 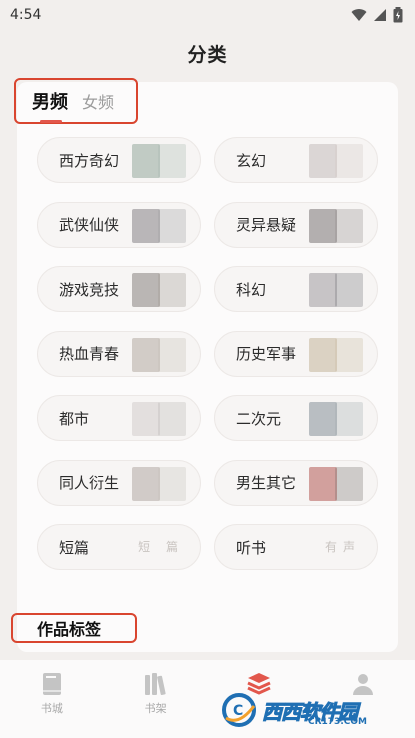 What do you see at coordinates (89, 354) in the screenshot?
I see `category-label: 热血青春` at bounding box center [89, 354].